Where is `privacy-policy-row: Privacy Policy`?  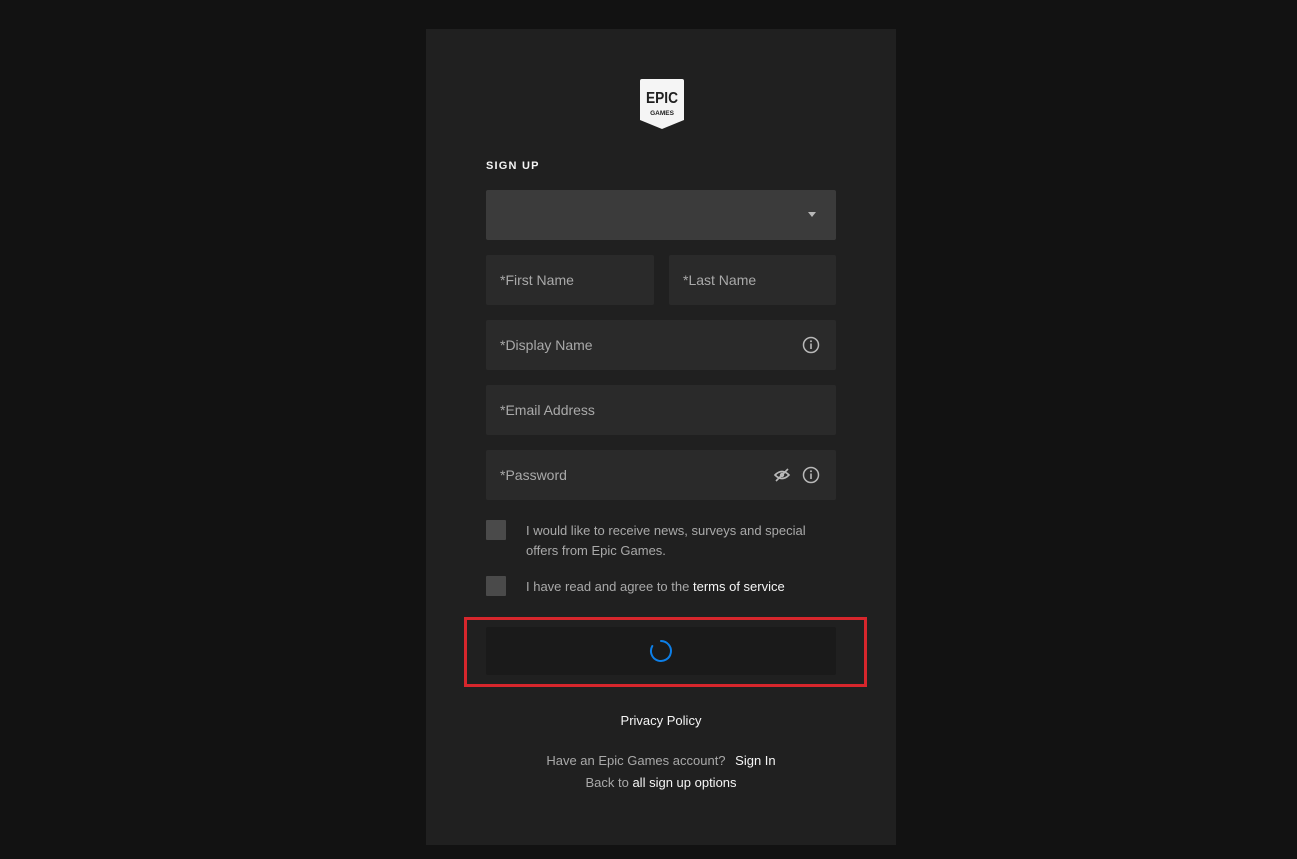 privacy-policy-row: Privacy Policy is located at coordinates (661, 720).